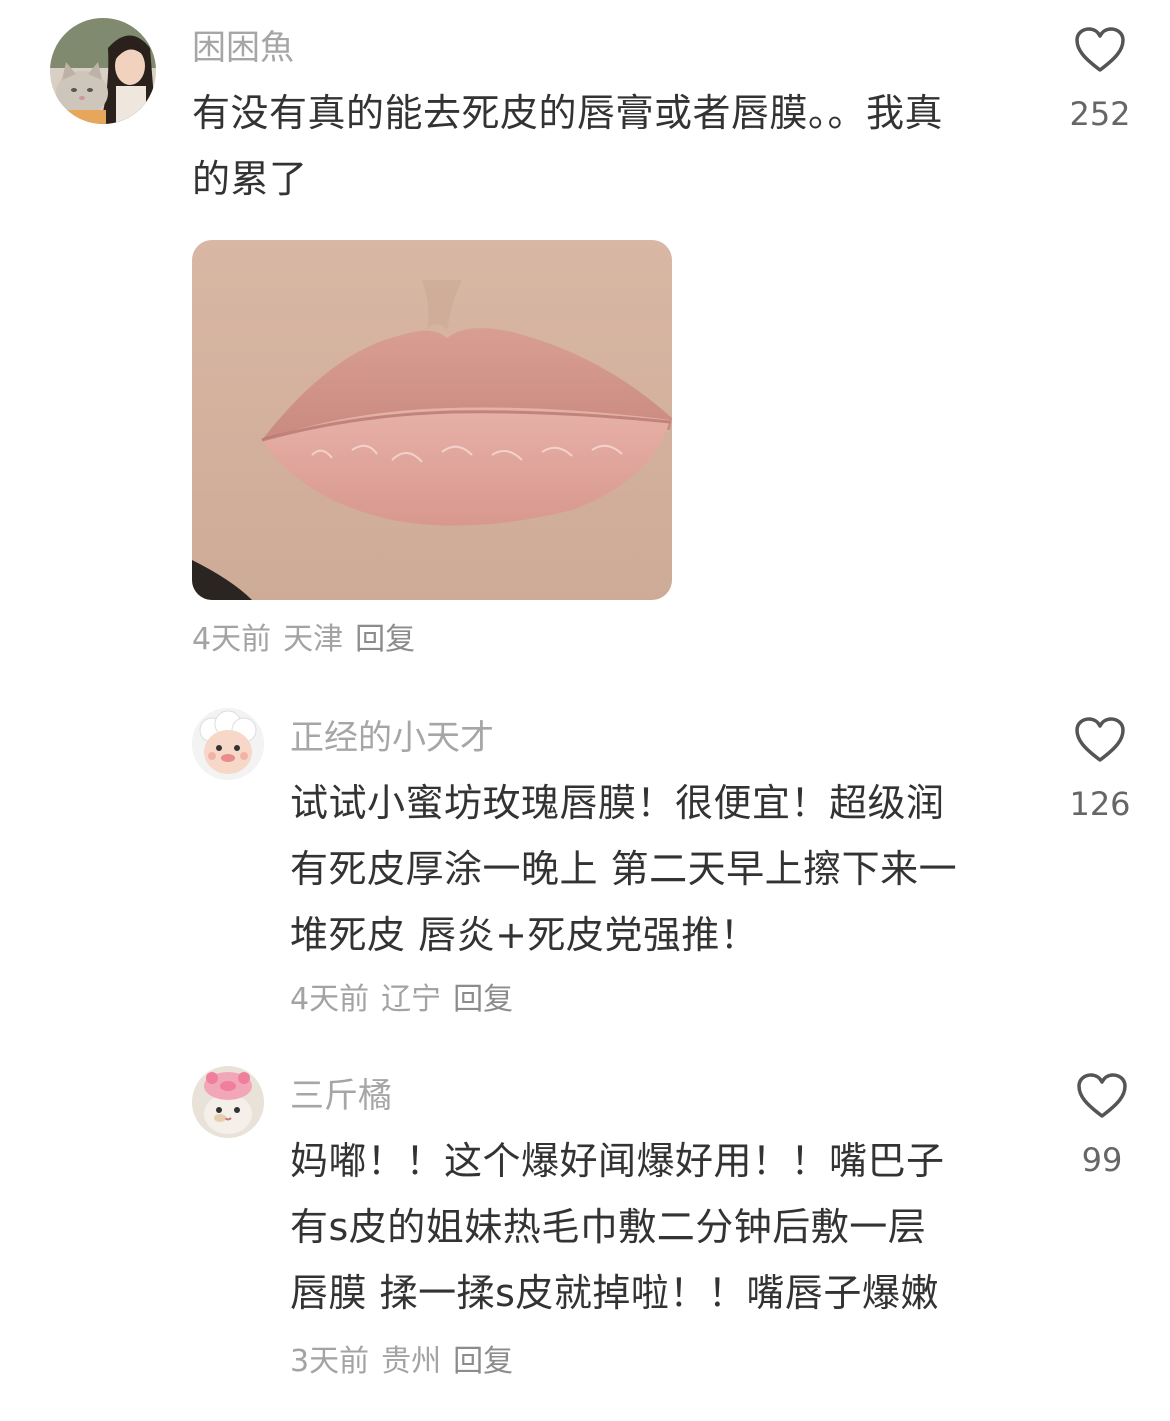 This screenshot has width=1170, height=1421. I want to click on like-count: 252, so click(1100, 114).